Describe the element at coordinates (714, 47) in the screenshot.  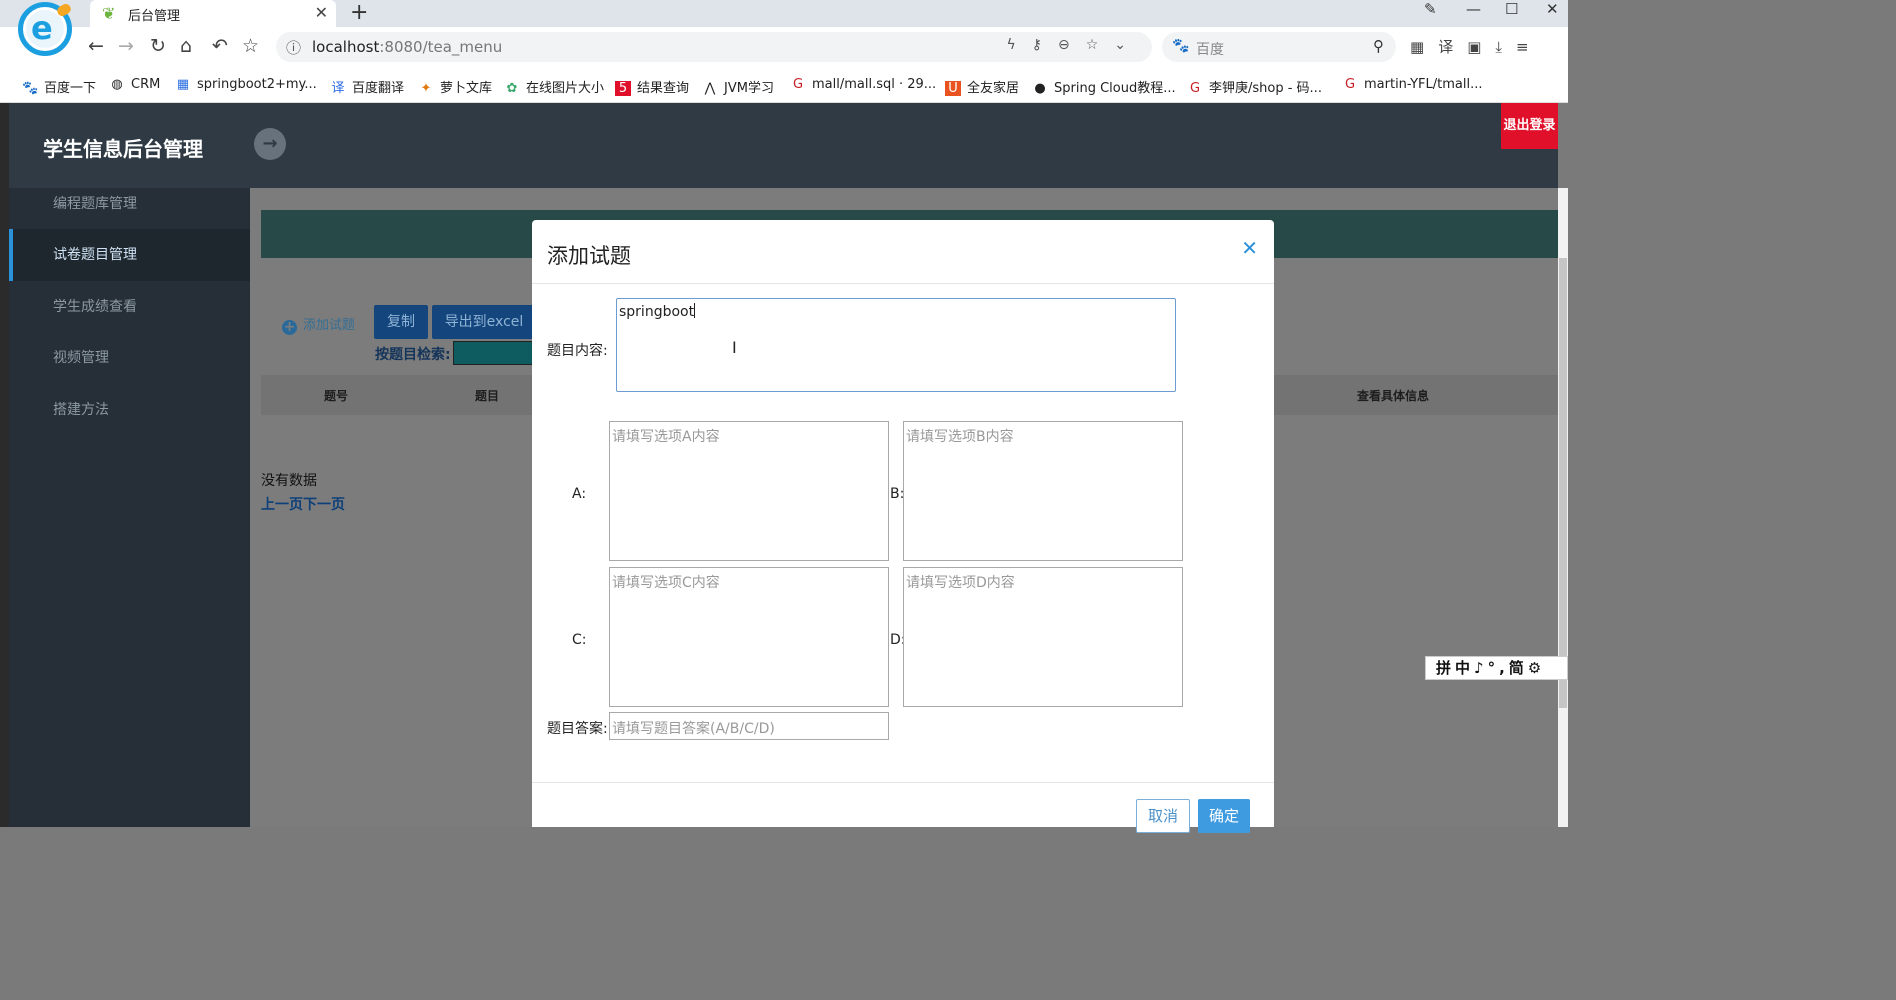
I see `address-bar: ⓘ localhost:8080/tea_menu ϟ⚷⊖☆⌄` at that location.